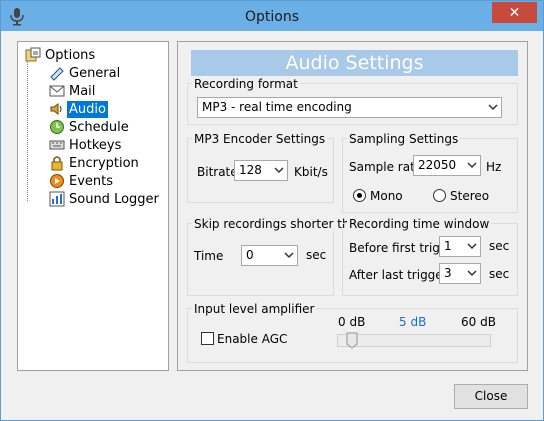  Describe the element at coordinates (470, 196) in the screenshot. I see `stereo-label: Stereo` at that location.